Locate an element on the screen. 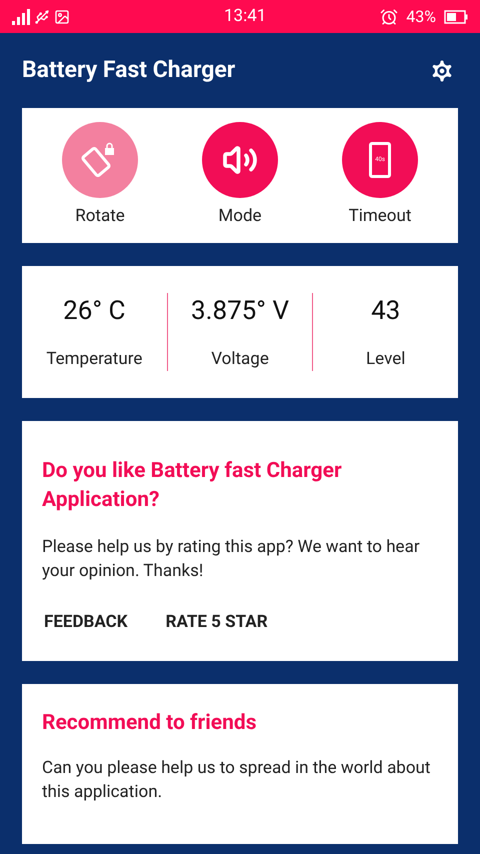  stat-value: 3.875° V is located at coordinates (240, 311).